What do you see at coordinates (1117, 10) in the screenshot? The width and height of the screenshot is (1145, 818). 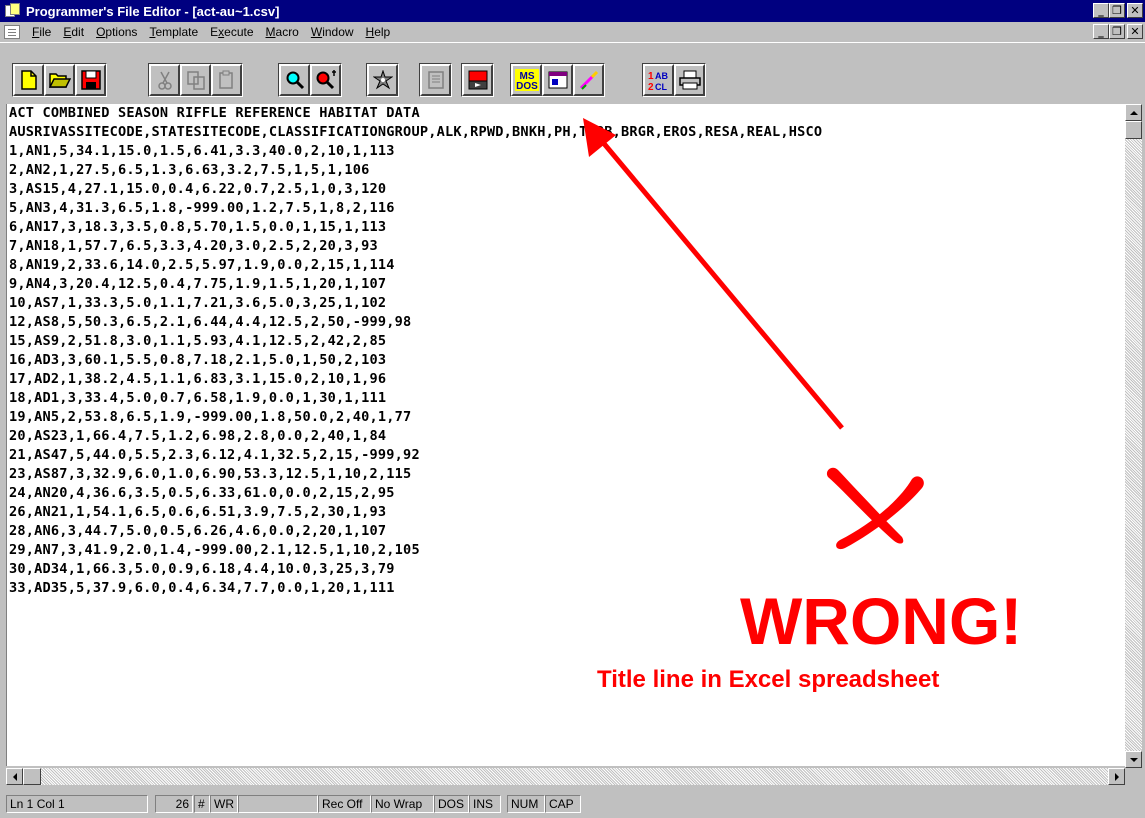 I see `maximize-button: ❐` at bounding box center [1117, 10].